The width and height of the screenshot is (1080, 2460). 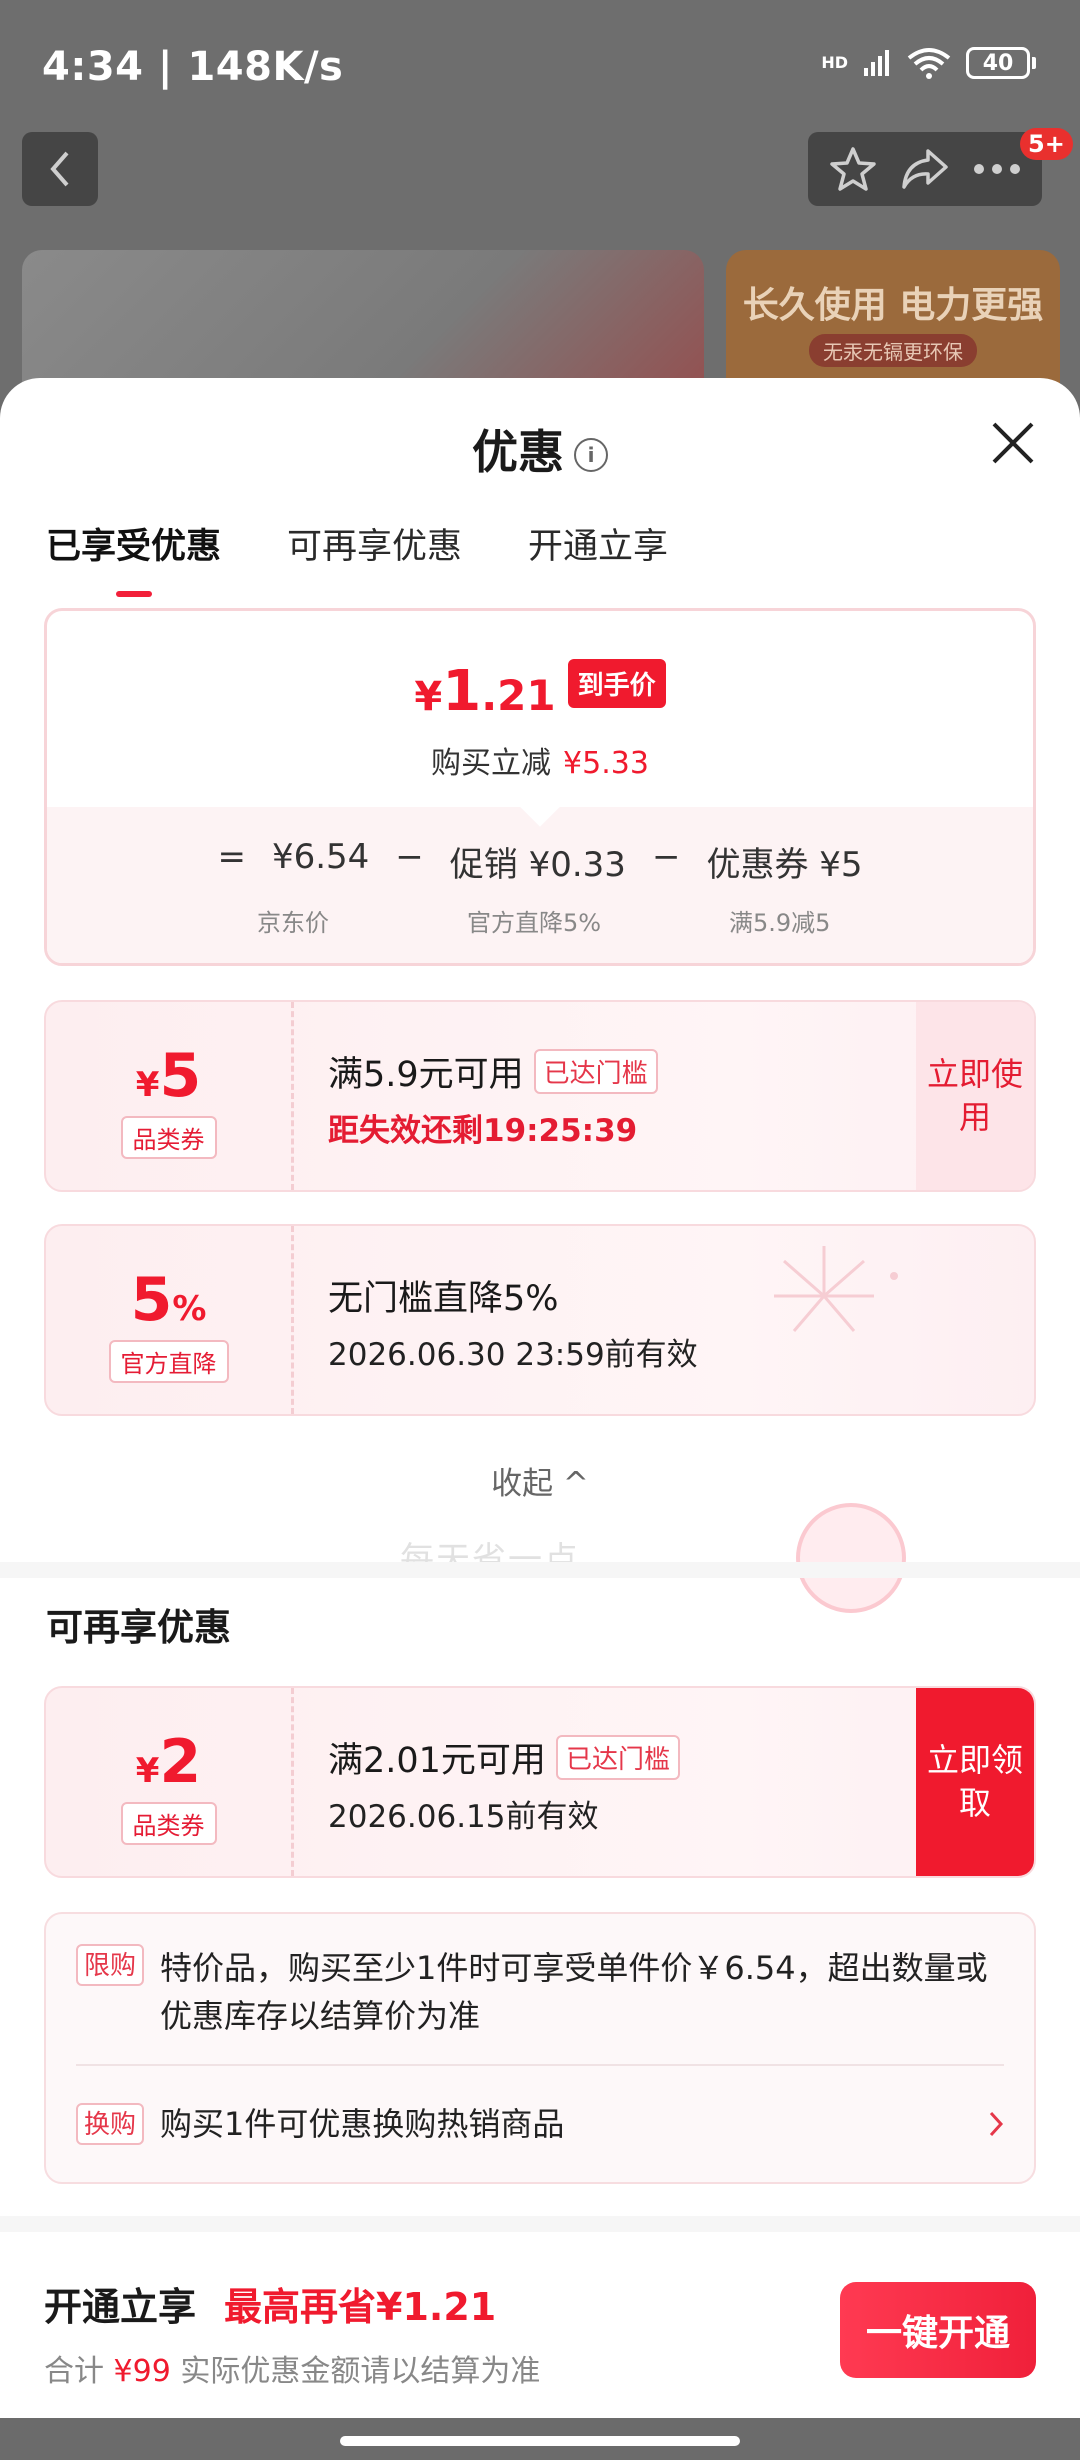 What do you see at coordinates (426, 1075) in the screenshot?
I see `coupon-condition: 满5.9元可用` at bounding box center [426, 1075].